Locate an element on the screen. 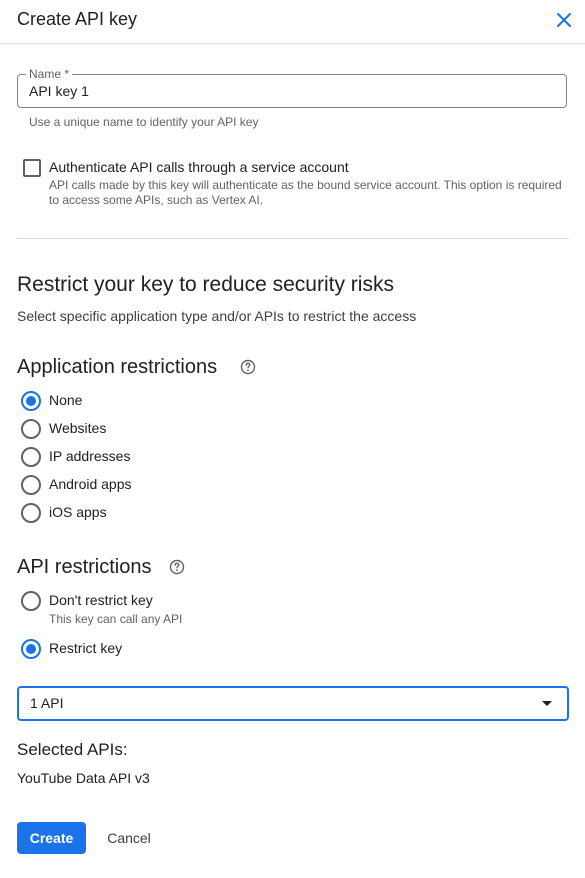 The height and width of the screenshot is (878, 585). radio-app-android-label: Android apps is located at coordinates (90, 484).